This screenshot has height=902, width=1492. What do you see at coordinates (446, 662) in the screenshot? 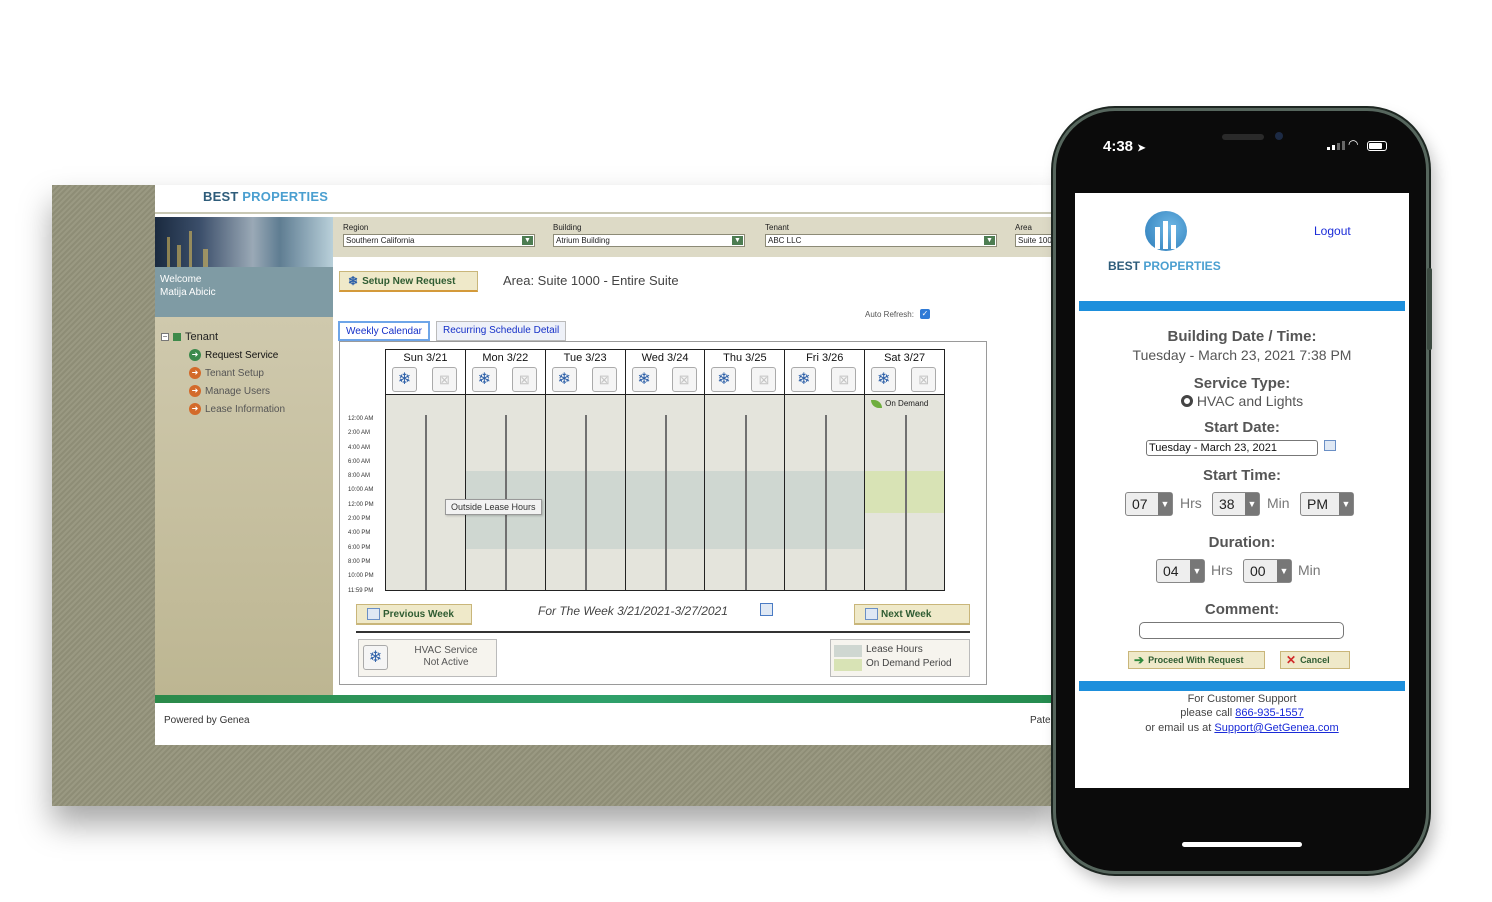
I see `legend-hvac-line2: Not Active` at bounding box center [446, 662].